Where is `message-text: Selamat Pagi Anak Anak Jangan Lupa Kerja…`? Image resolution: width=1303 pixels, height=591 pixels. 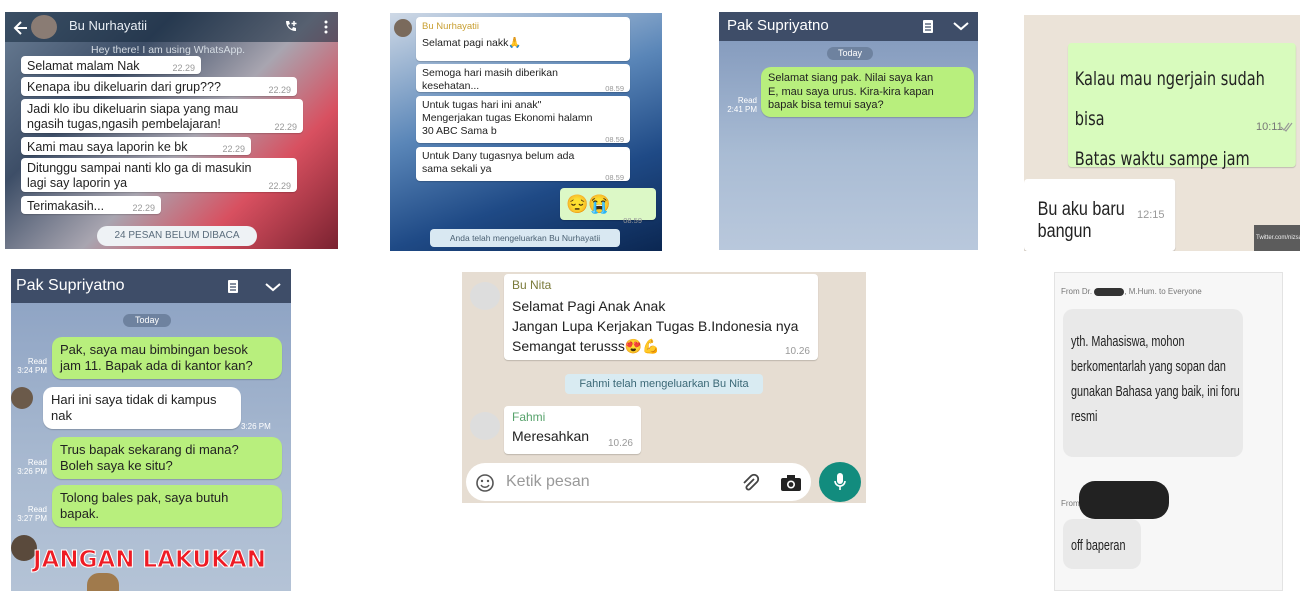 message-text: Selamat Pagi Anak Anak Jangan Lupa Kerja… is located at coordinates (655, 326).